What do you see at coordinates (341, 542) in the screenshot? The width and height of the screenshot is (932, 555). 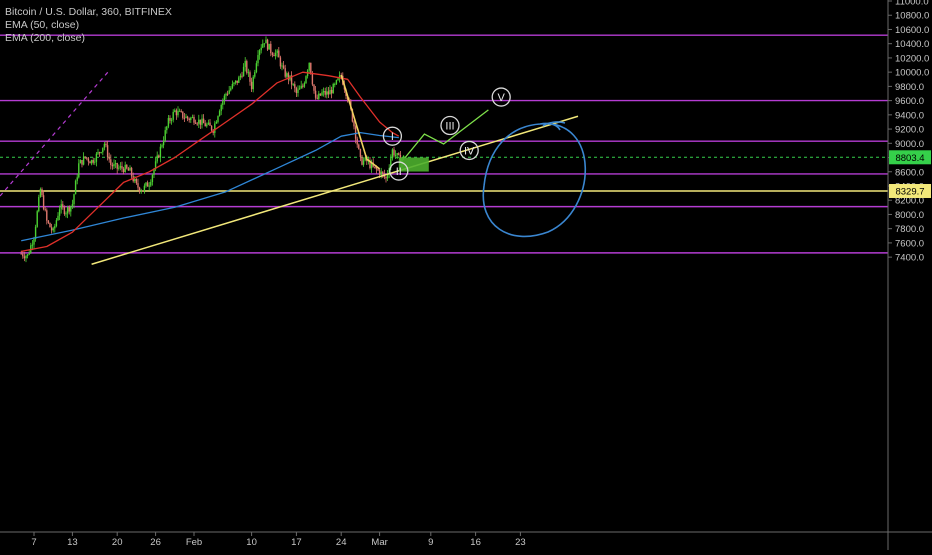 I see `time-tick-label-7: 24` at bounding box center [341, 542].